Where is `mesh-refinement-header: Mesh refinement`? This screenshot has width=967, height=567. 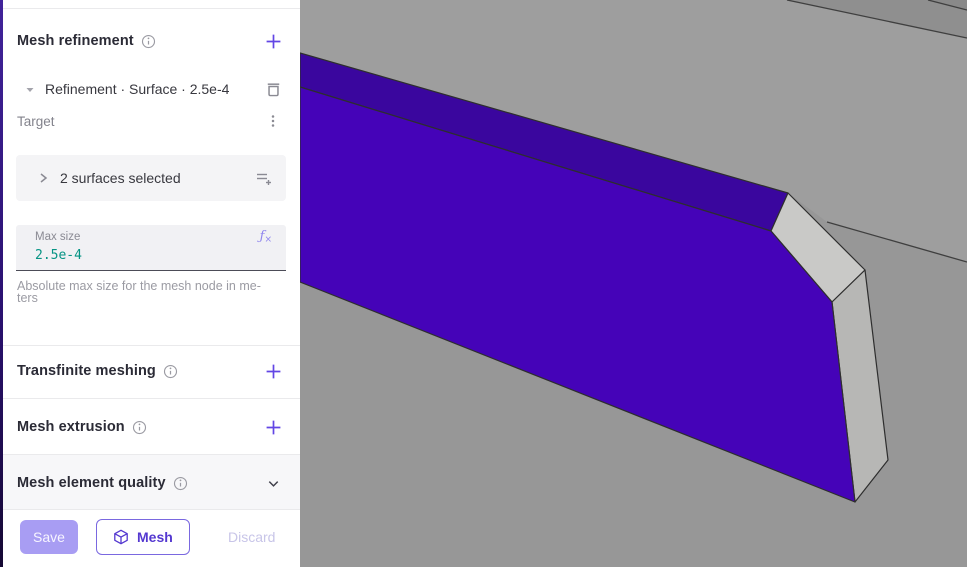 mesh-refinement-header: Mesh refinement is located at coordinates (150, 41).